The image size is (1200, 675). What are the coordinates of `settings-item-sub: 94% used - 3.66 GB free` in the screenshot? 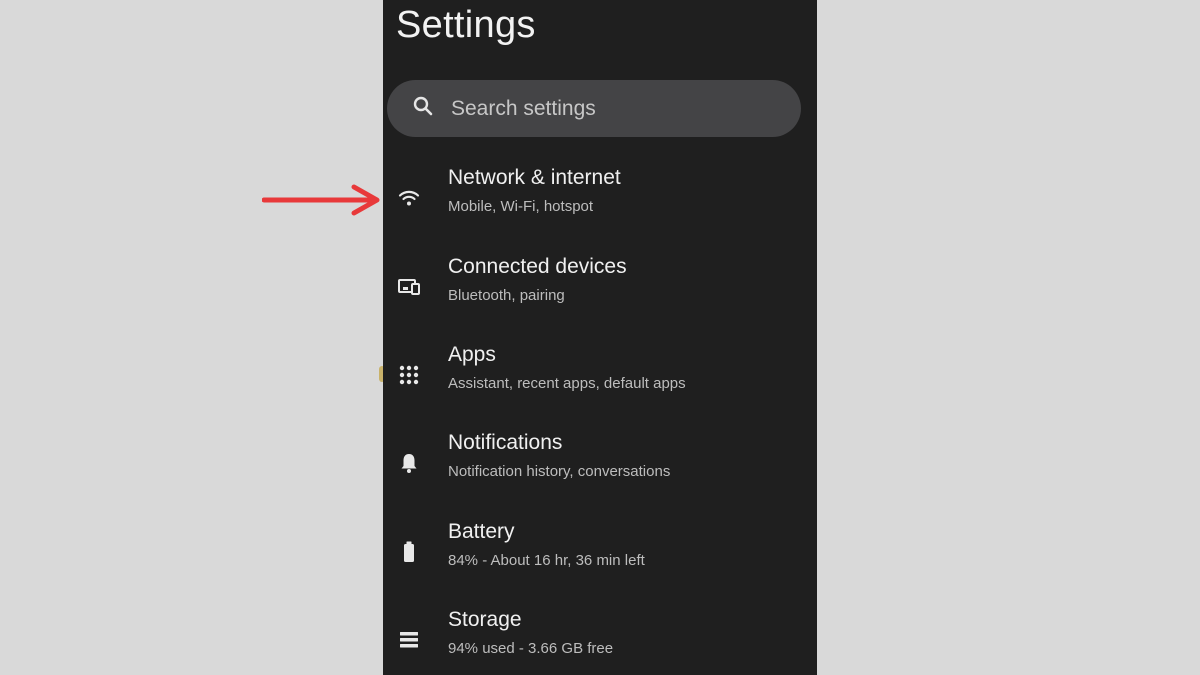 It's located at (531, 648).